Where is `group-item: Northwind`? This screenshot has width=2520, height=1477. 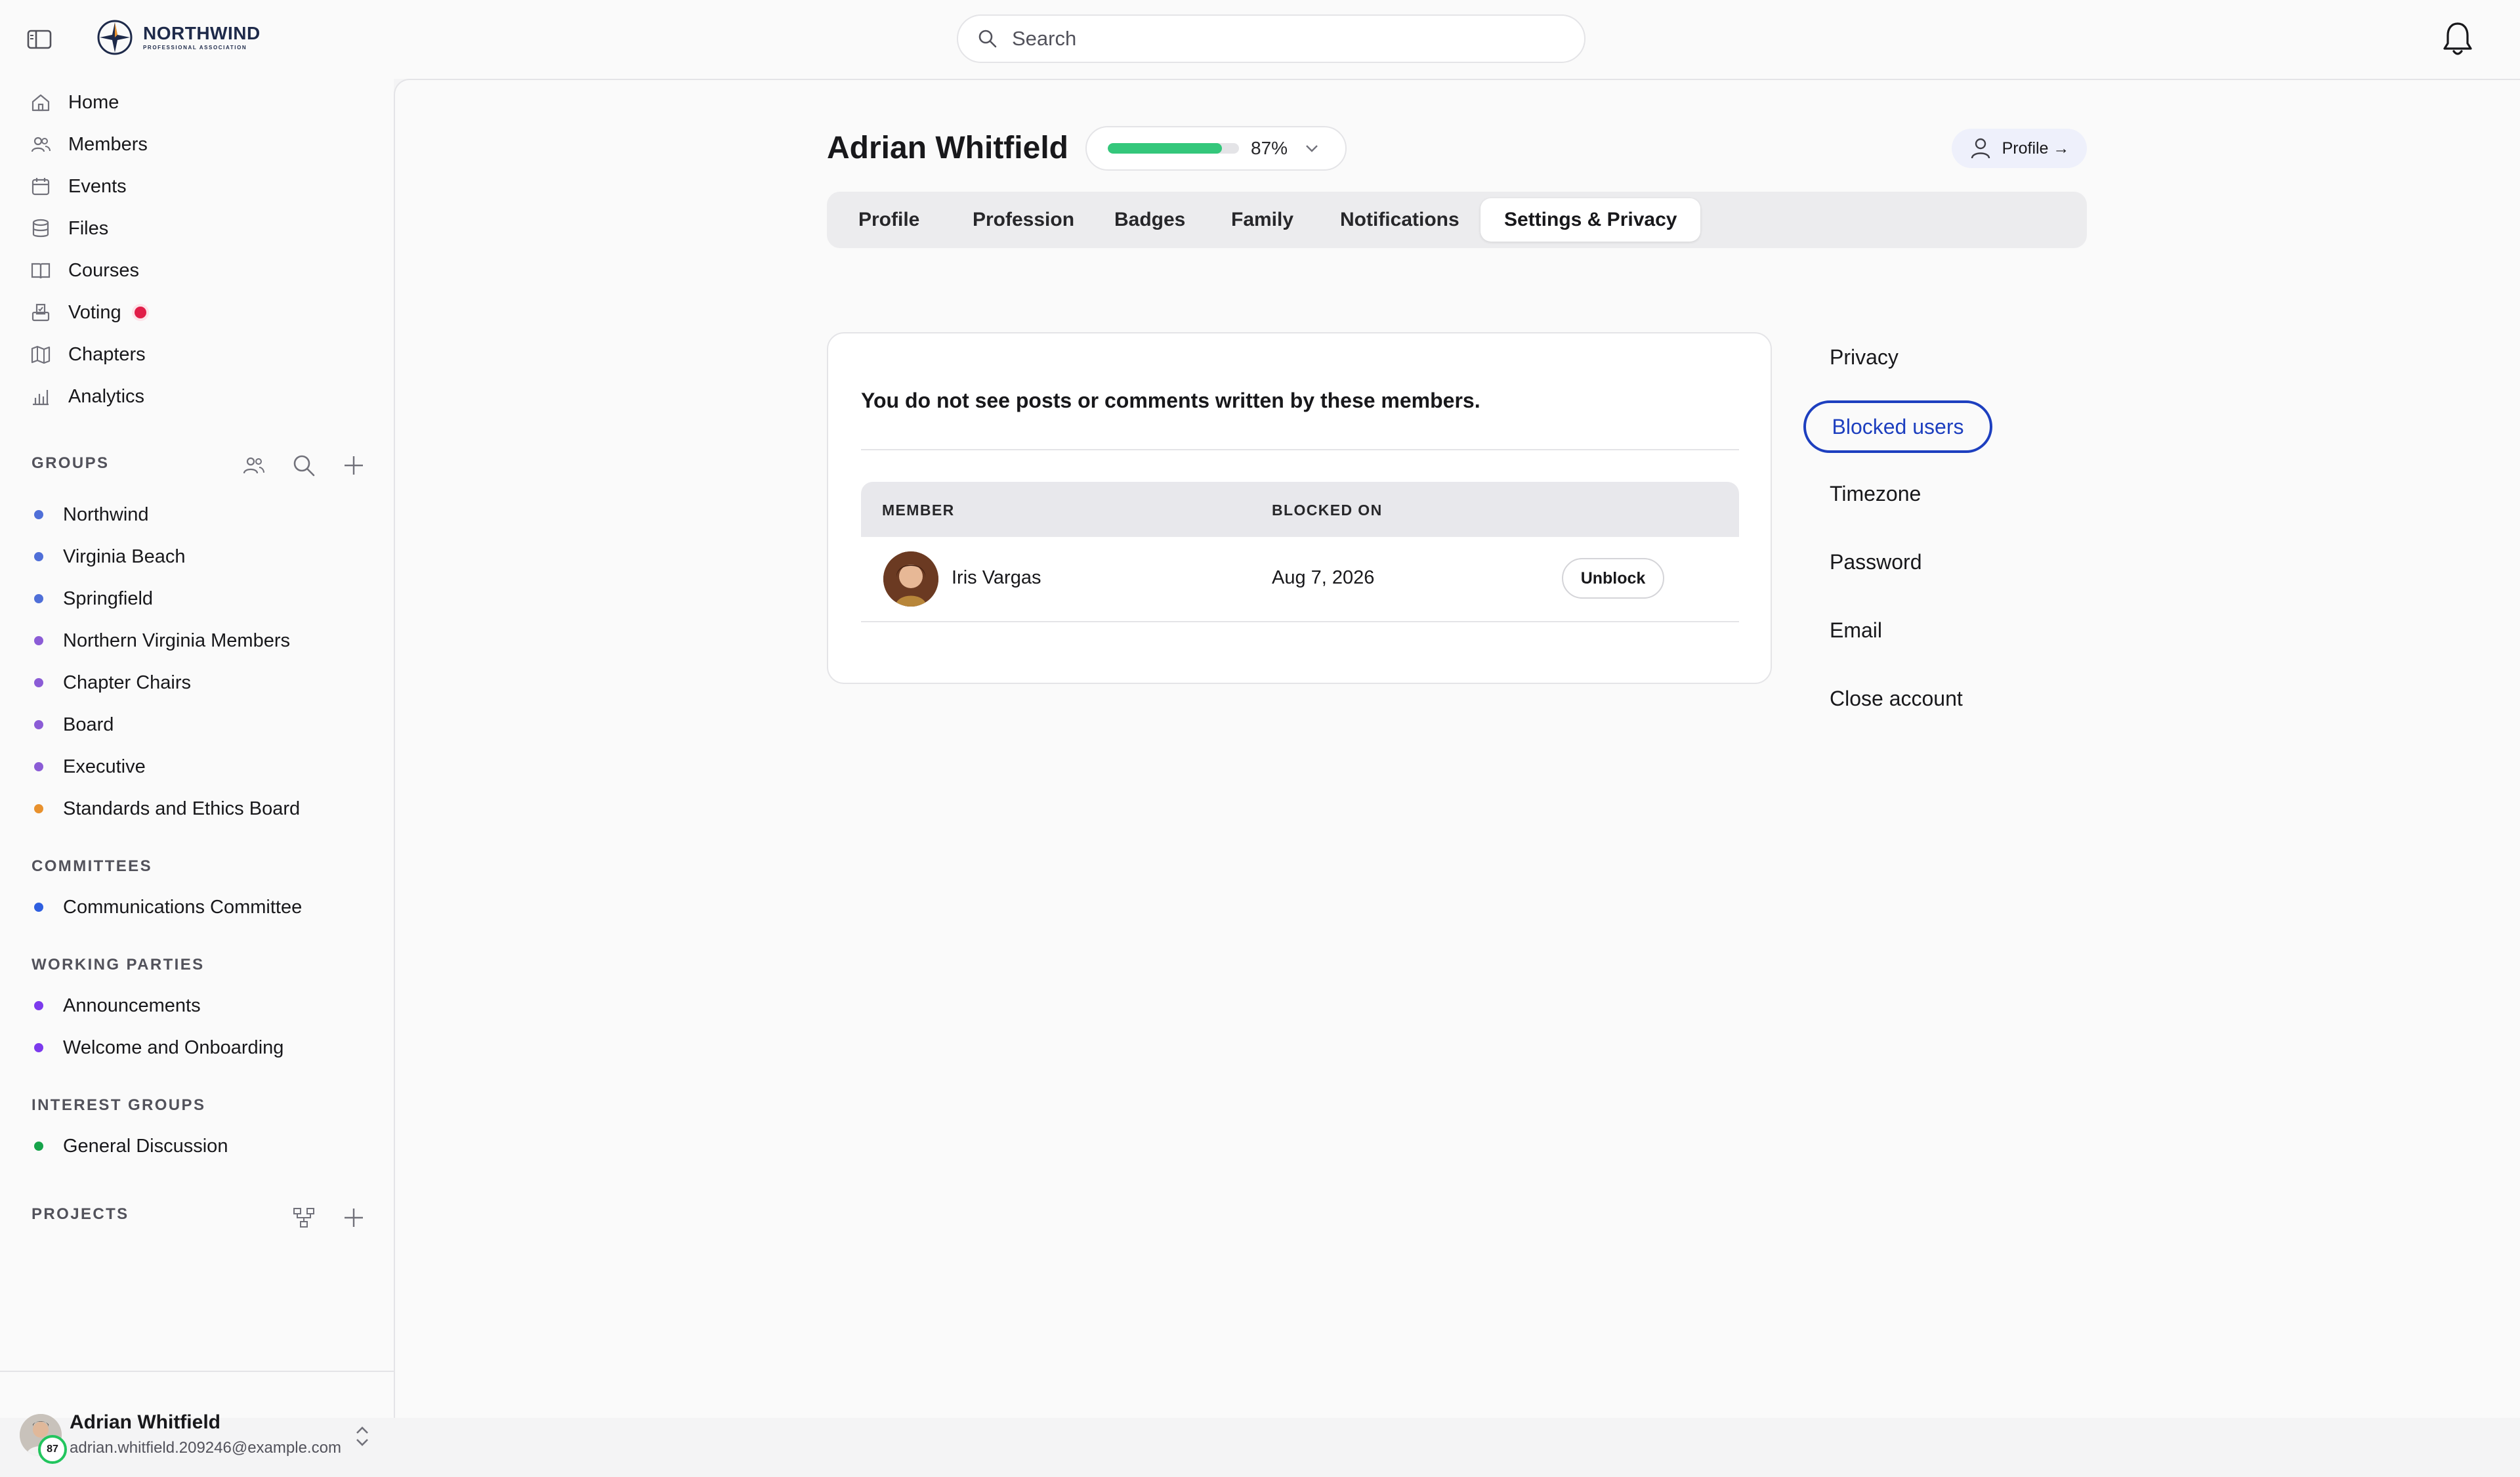
group-item: Northwind is located at coordinates (91, 514).